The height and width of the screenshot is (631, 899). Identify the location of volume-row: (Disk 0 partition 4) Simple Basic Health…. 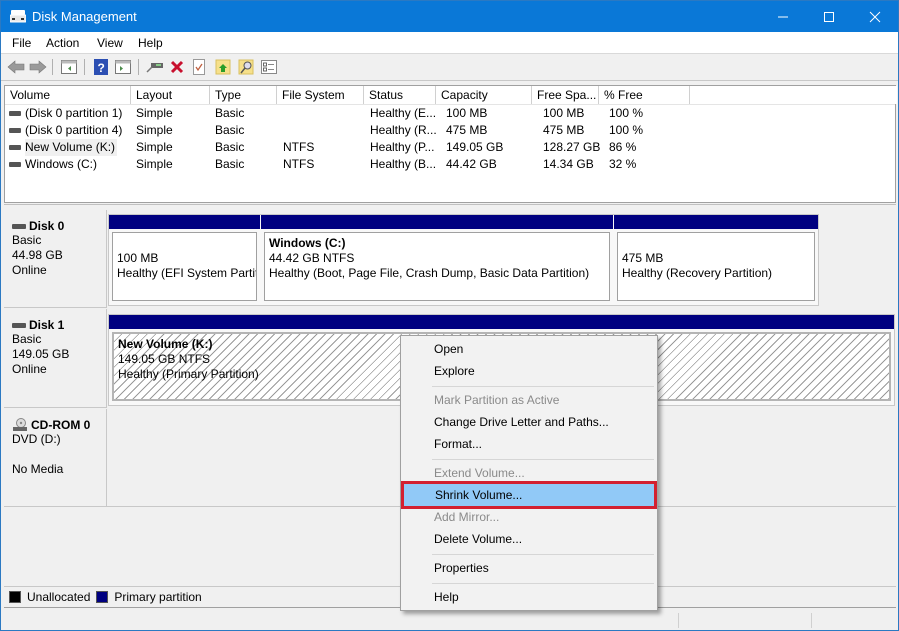
(450, 130).